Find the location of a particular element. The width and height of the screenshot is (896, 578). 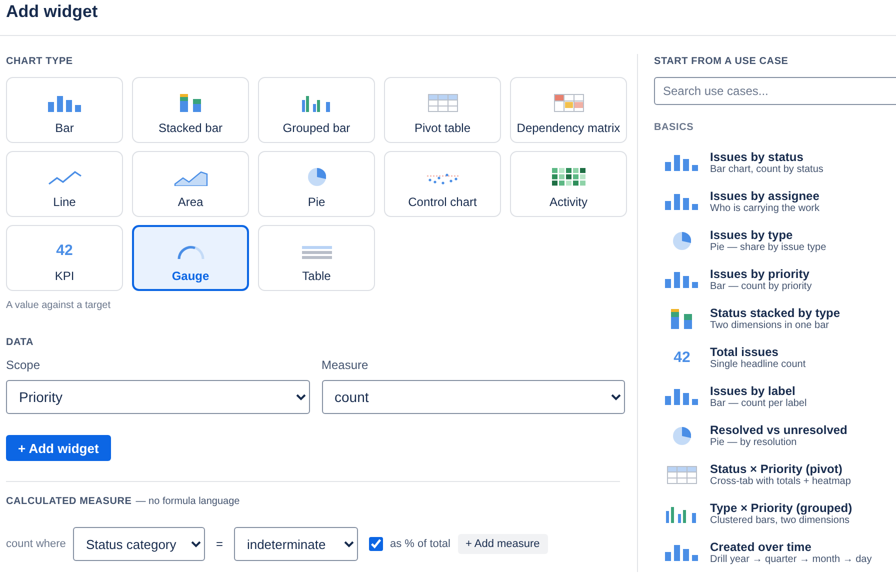

add-measure-button: + Add measure is located at coordinates (503, 544).